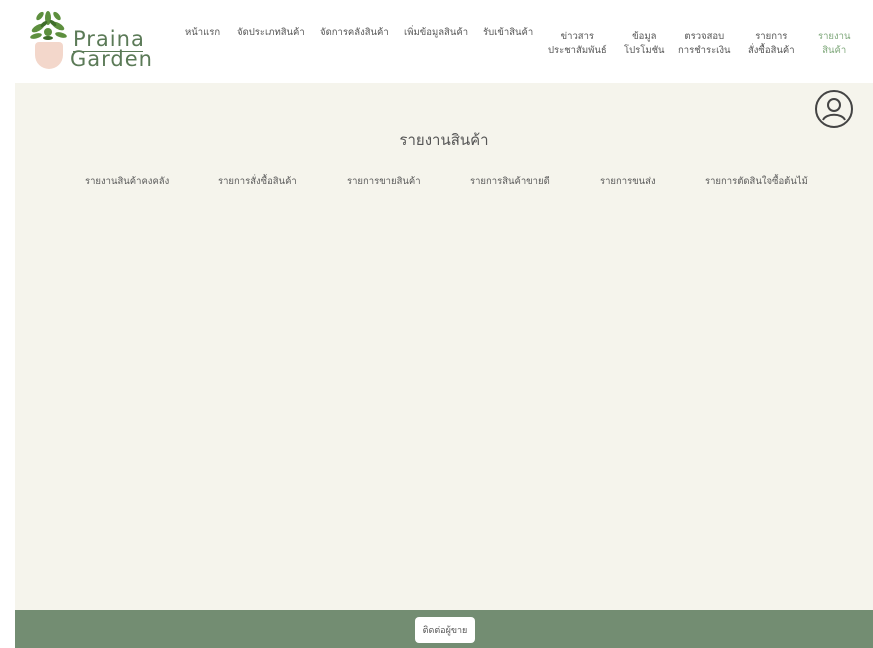 This screenshot has height=648, width=873. Describe the element at coordinates (354, 33) in the screenshot. I see `nav-inventory: จัดการคลังสินค้า` at that location.